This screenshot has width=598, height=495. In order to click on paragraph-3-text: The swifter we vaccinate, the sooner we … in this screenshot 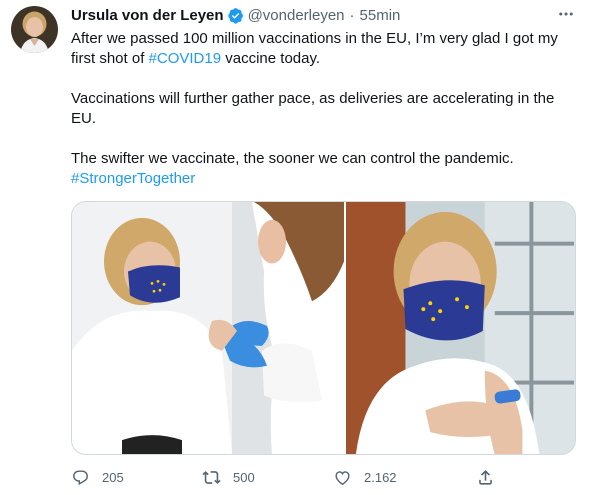, I will do `click(292, 158)`.